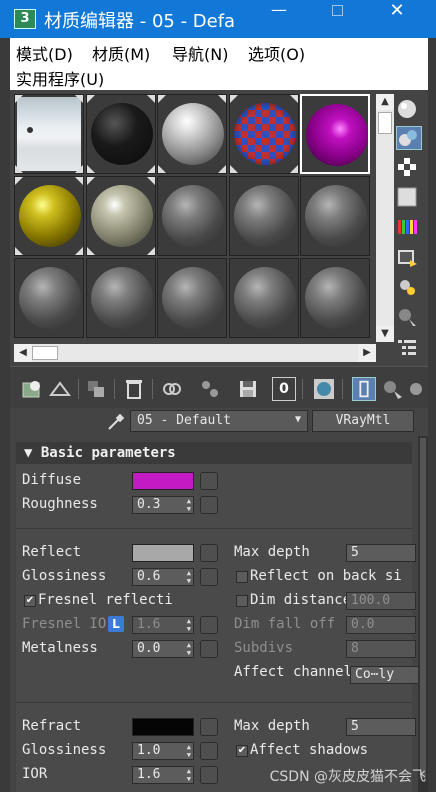  Describe the element at coordinates (409, 138) in the screenshot. I see `backlight-icon` at that location.